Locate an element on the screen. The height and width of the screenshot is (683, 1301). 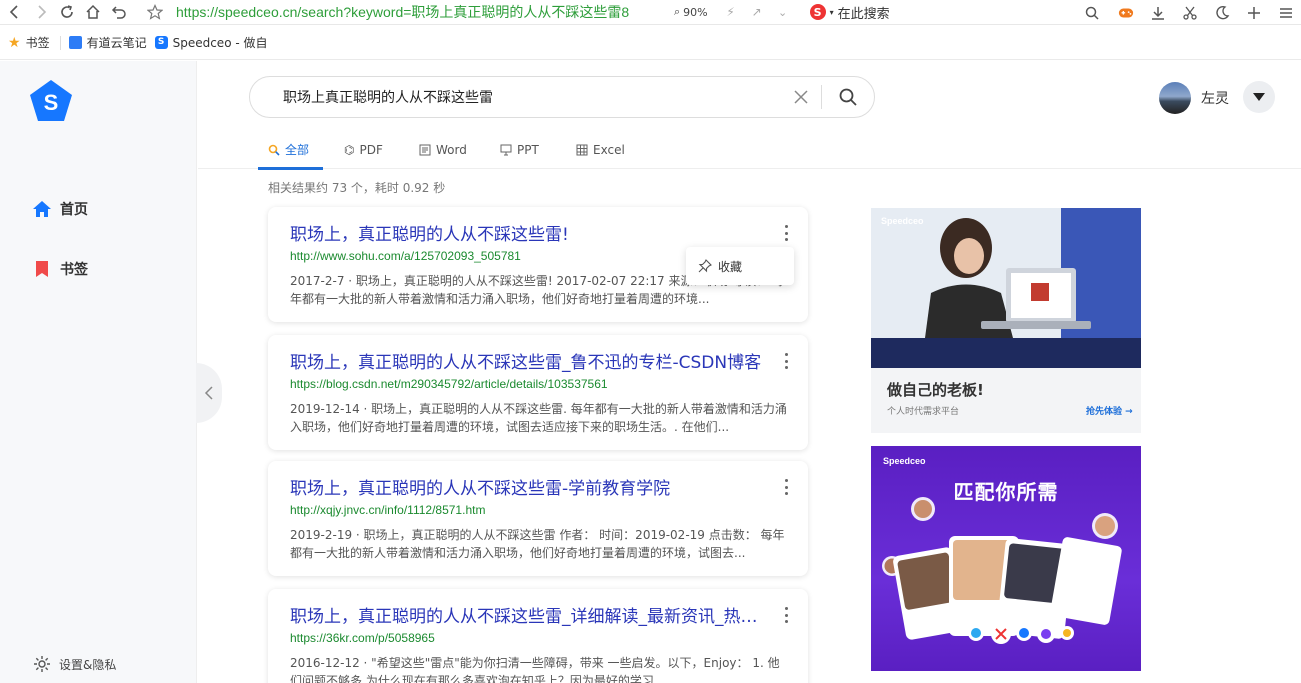
ad-cta-link: 抢先体验 → is located at coordinates (1109, 410).